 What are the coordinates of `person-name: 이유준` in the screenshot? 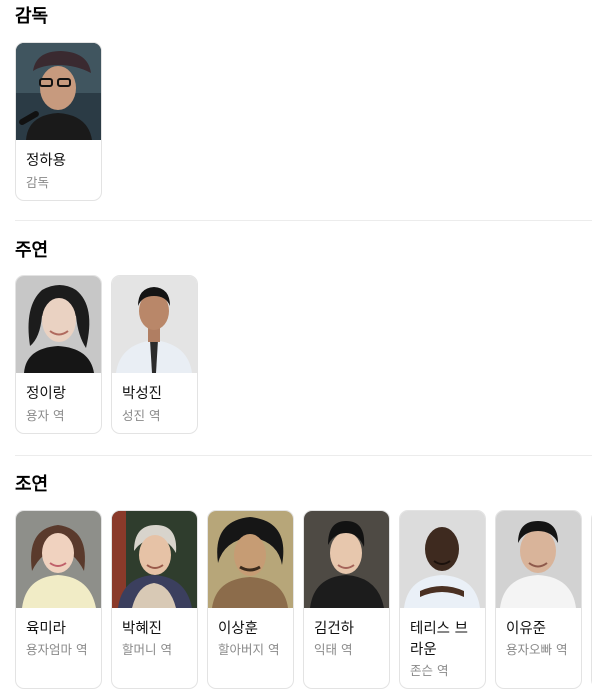 It's located at (526, 629).